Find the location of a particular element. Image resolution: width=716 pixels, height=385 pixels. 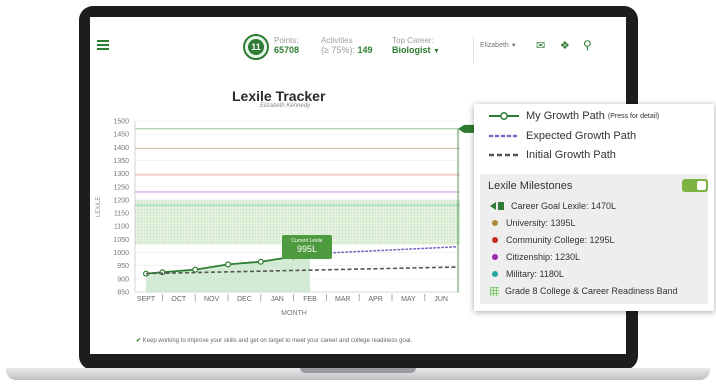

milestone-label: Career Goal Lexile: 1470L is located at coordinates (564, 206).